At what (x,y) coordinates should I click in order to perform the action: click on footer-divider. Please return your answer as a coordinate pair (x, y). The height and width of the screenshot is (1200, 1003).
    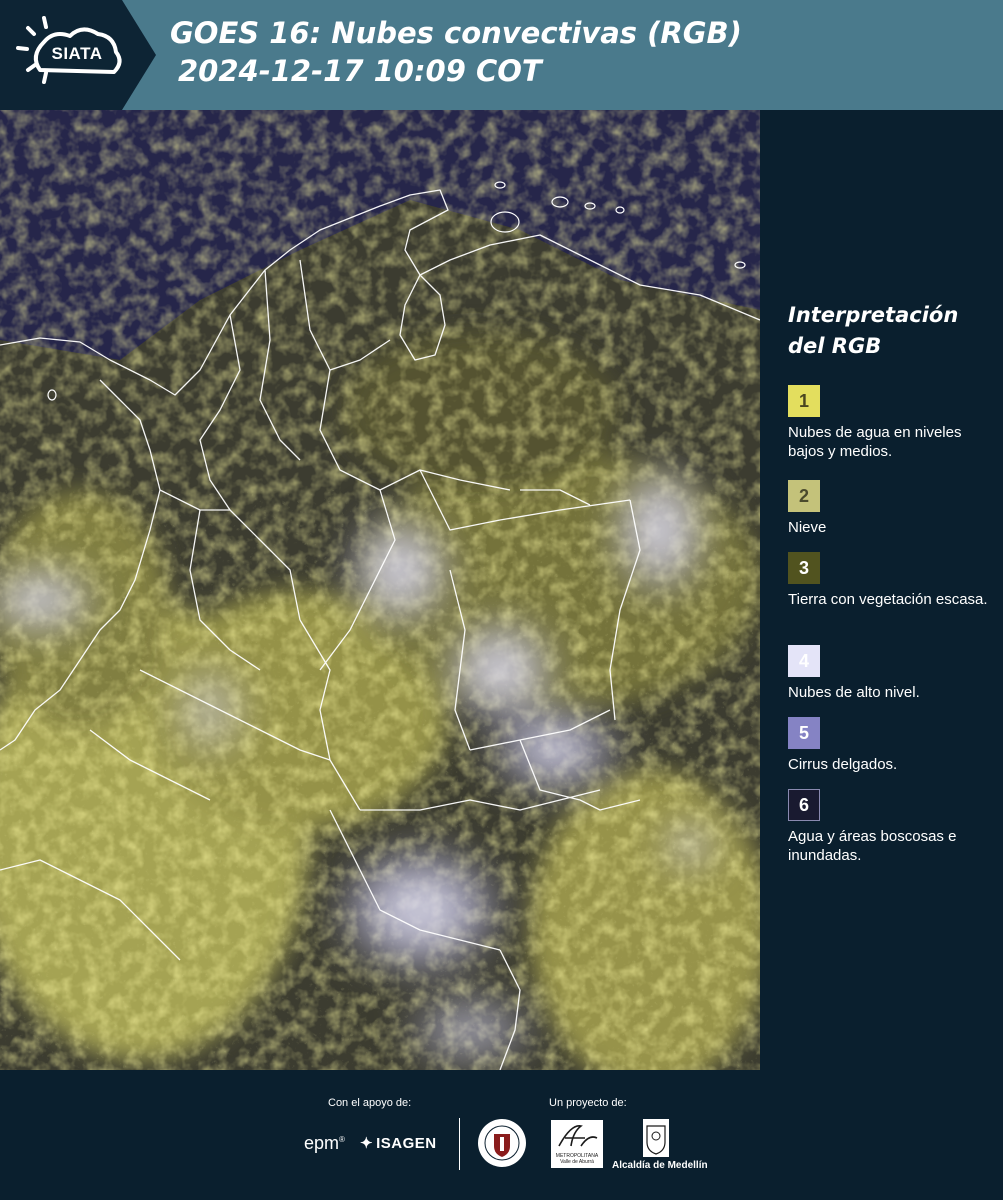
    Looking at the image, I should click on (459, 1144).